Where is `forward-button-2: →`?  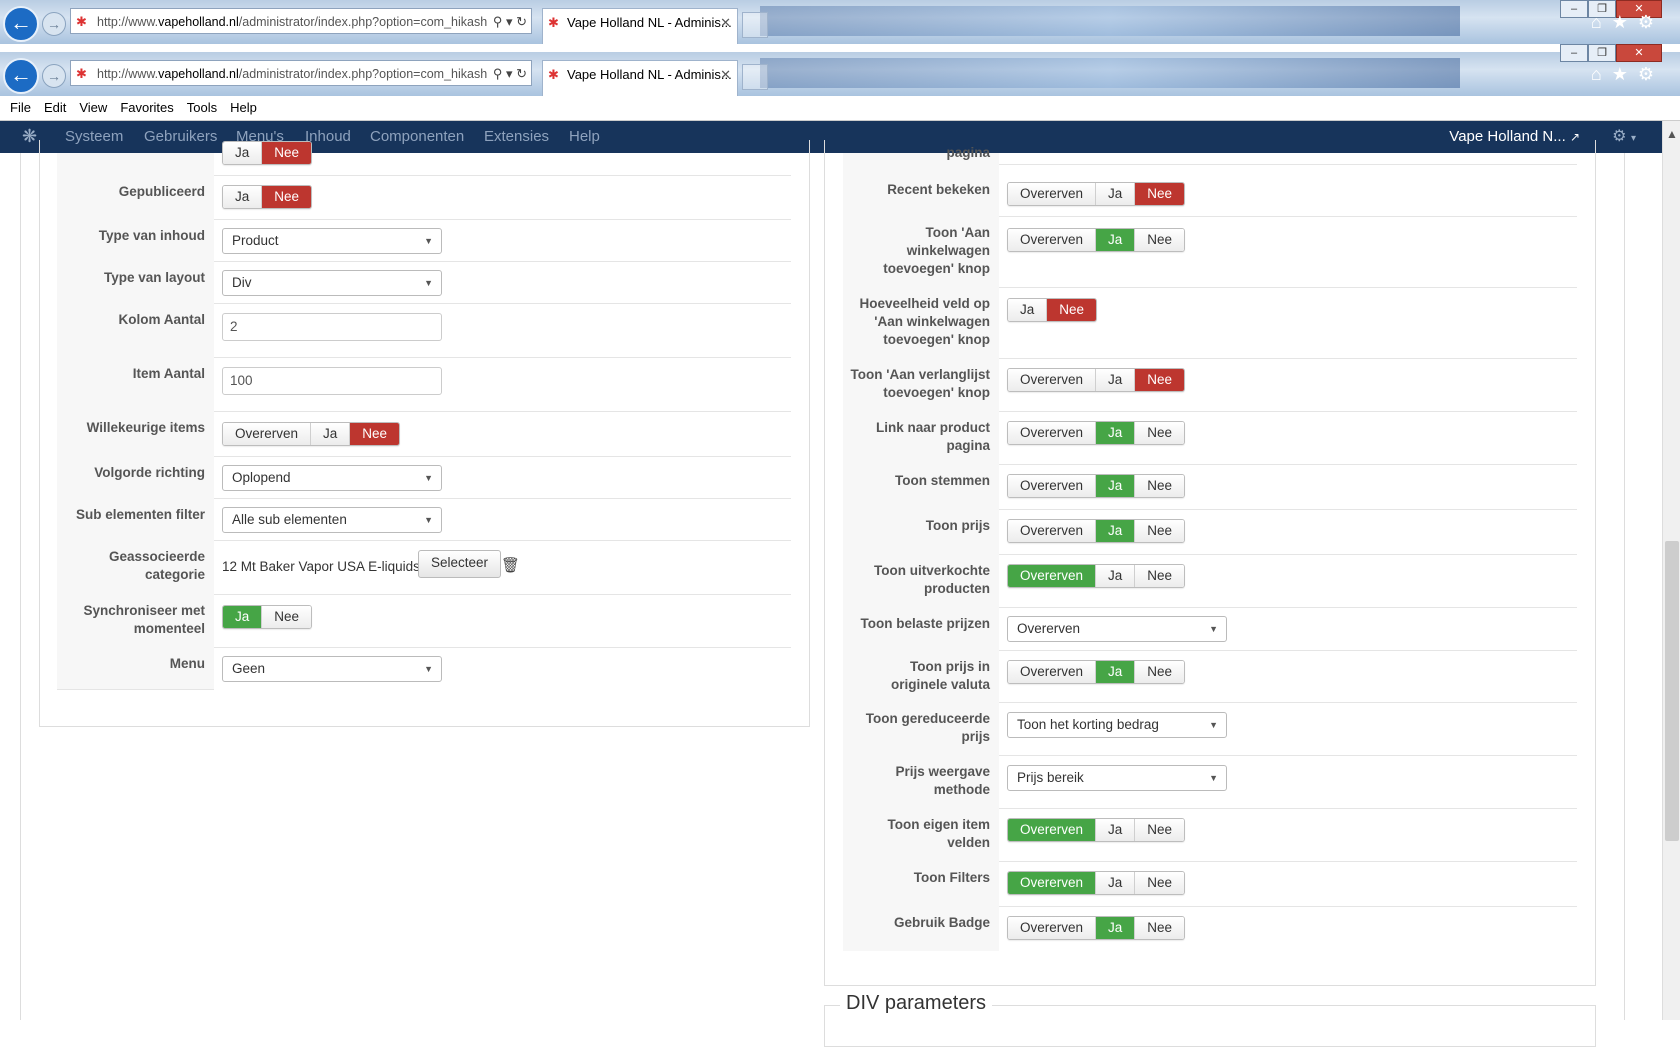 forward-button-2: → is located at coordinates (54, 76).